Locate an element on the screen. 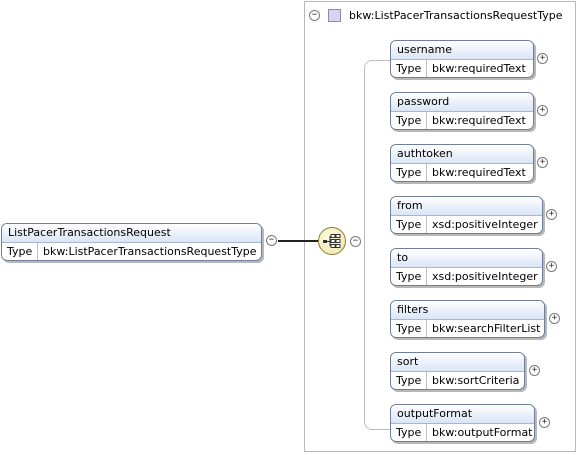  child-element-box: outputFormat Type bkw:outputFormat is located at coordinates (462, 423).